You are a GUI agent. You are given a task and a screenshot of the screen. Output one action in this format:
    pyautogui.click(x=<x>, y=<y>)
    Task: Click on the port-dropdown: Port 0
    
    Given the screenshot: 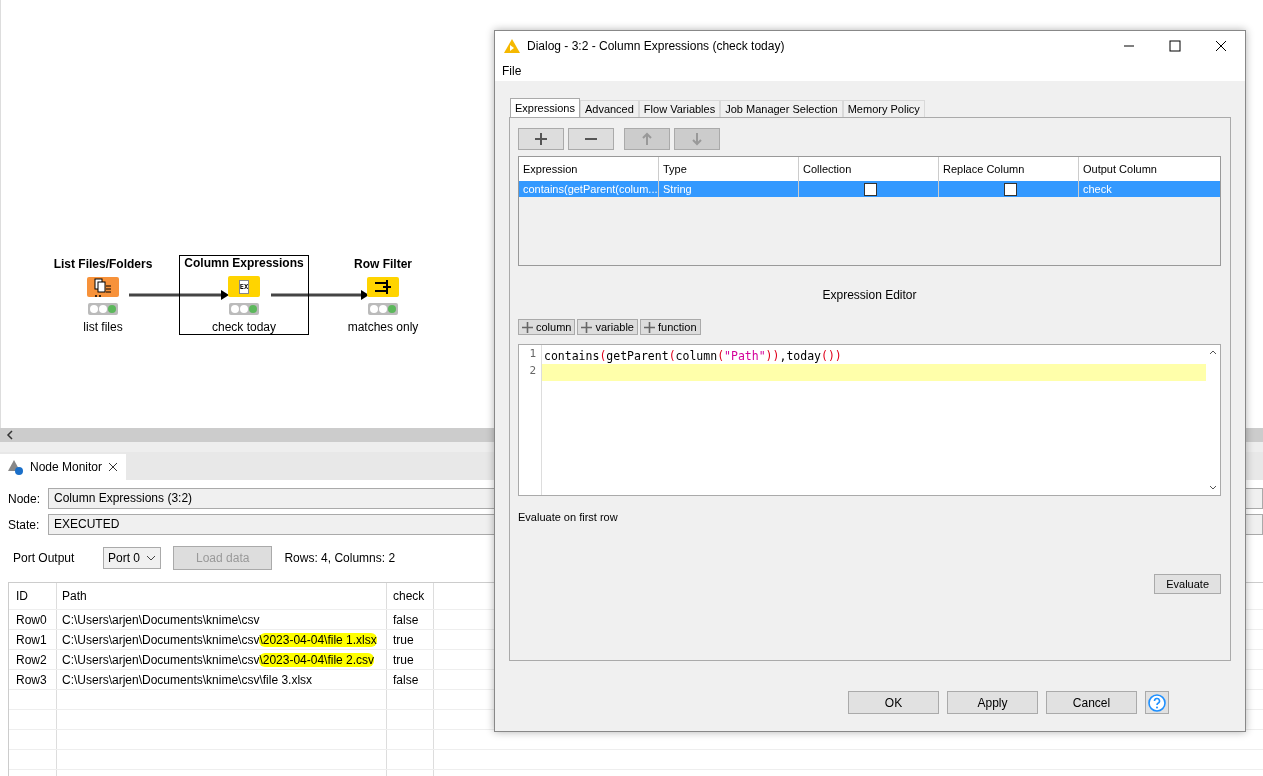 What is the action you would take?
    pyautogui.click(x=132, y=558)
    